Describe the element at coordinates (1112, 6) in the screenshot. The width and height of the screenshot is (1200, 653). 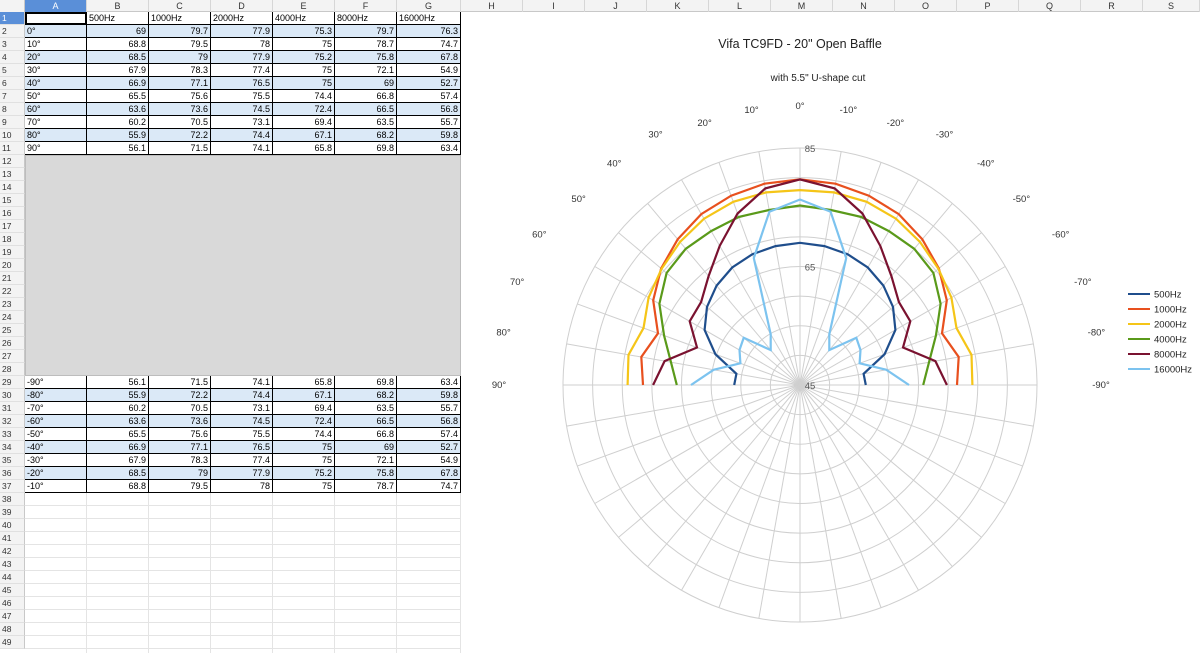
I see `column-header-r: R` at that location.